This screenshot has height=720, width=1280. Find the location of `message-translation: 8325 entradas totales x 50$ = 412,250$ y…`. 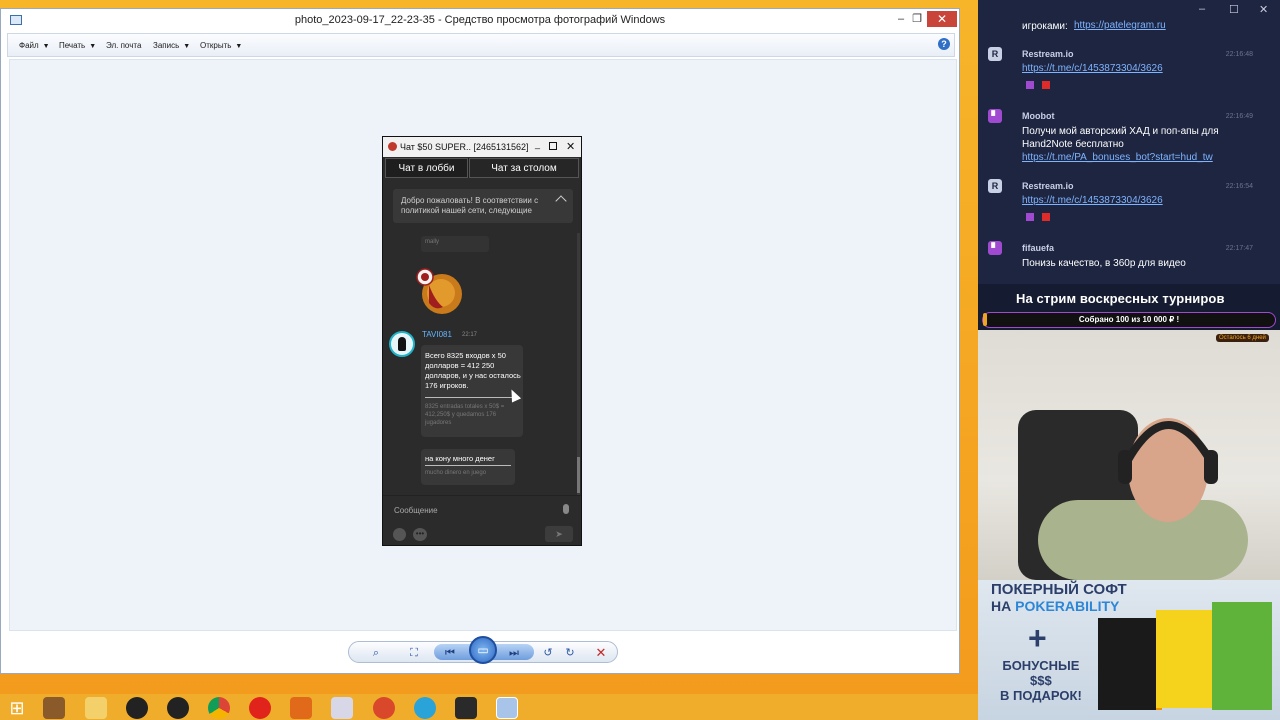

message-translation: 8325 entradas totales x 50$ = 412,250$ y… is located at coordinates (465, 415).